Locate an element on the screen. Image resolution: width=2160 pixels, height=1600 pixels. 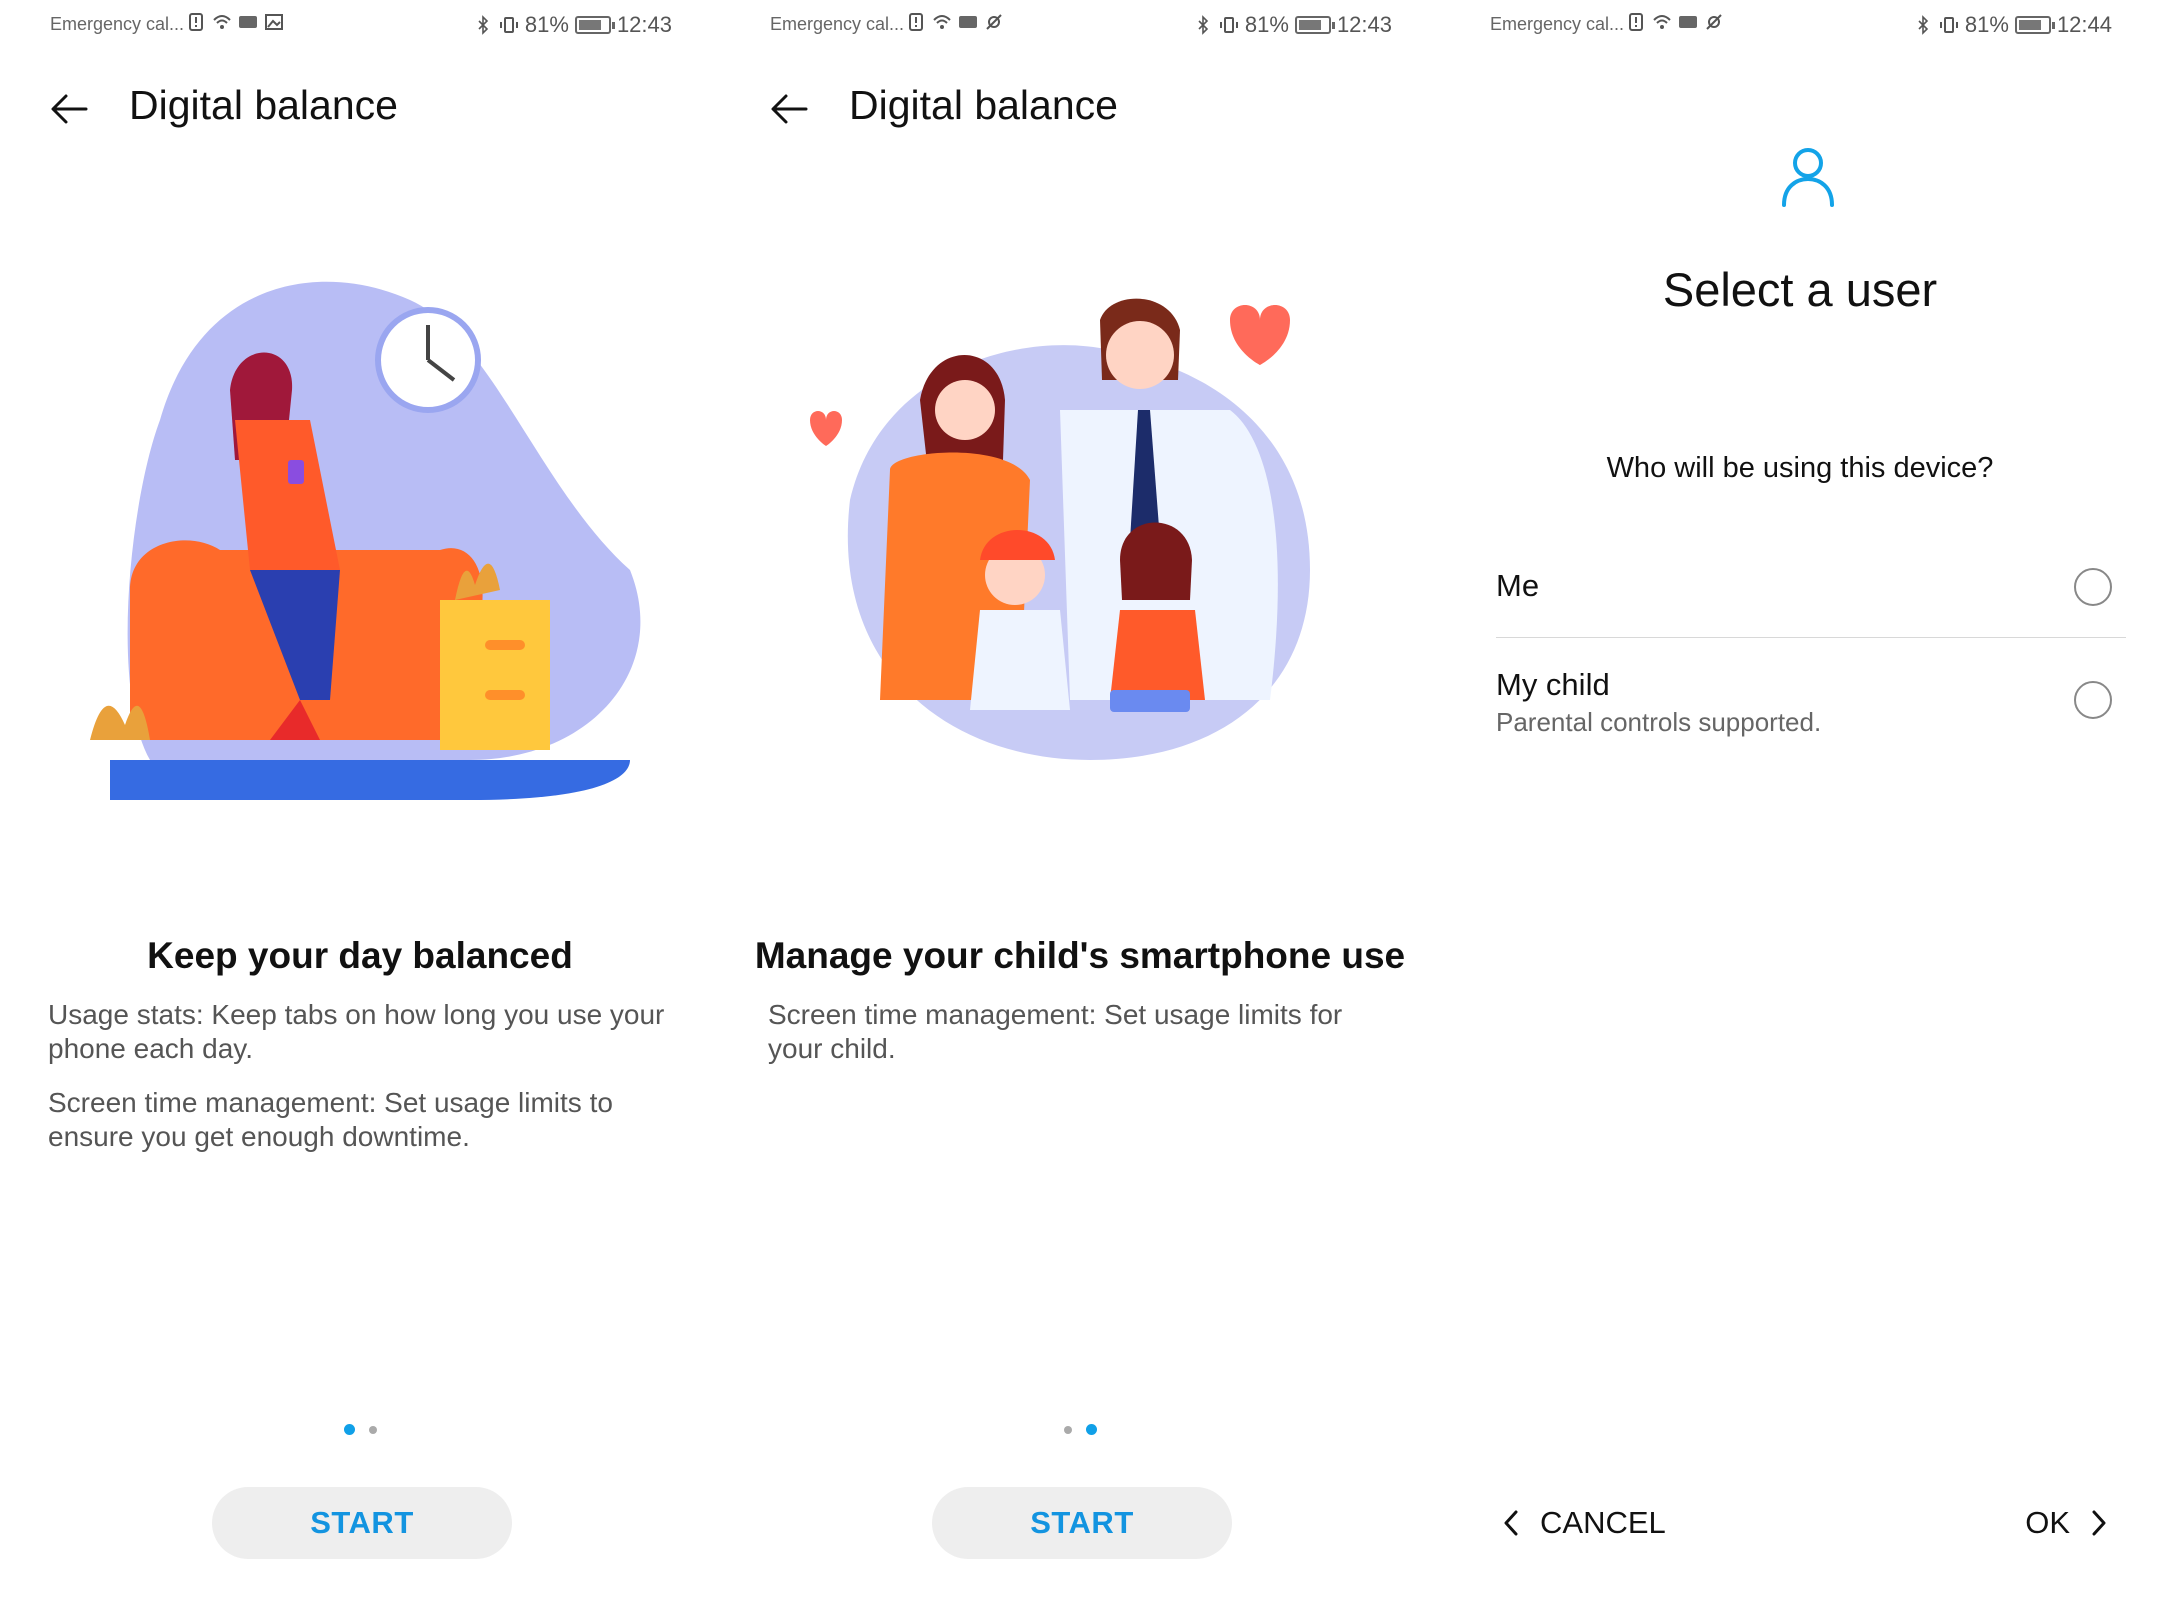
ok-button: OK is located at coordinates (2067, 1523).